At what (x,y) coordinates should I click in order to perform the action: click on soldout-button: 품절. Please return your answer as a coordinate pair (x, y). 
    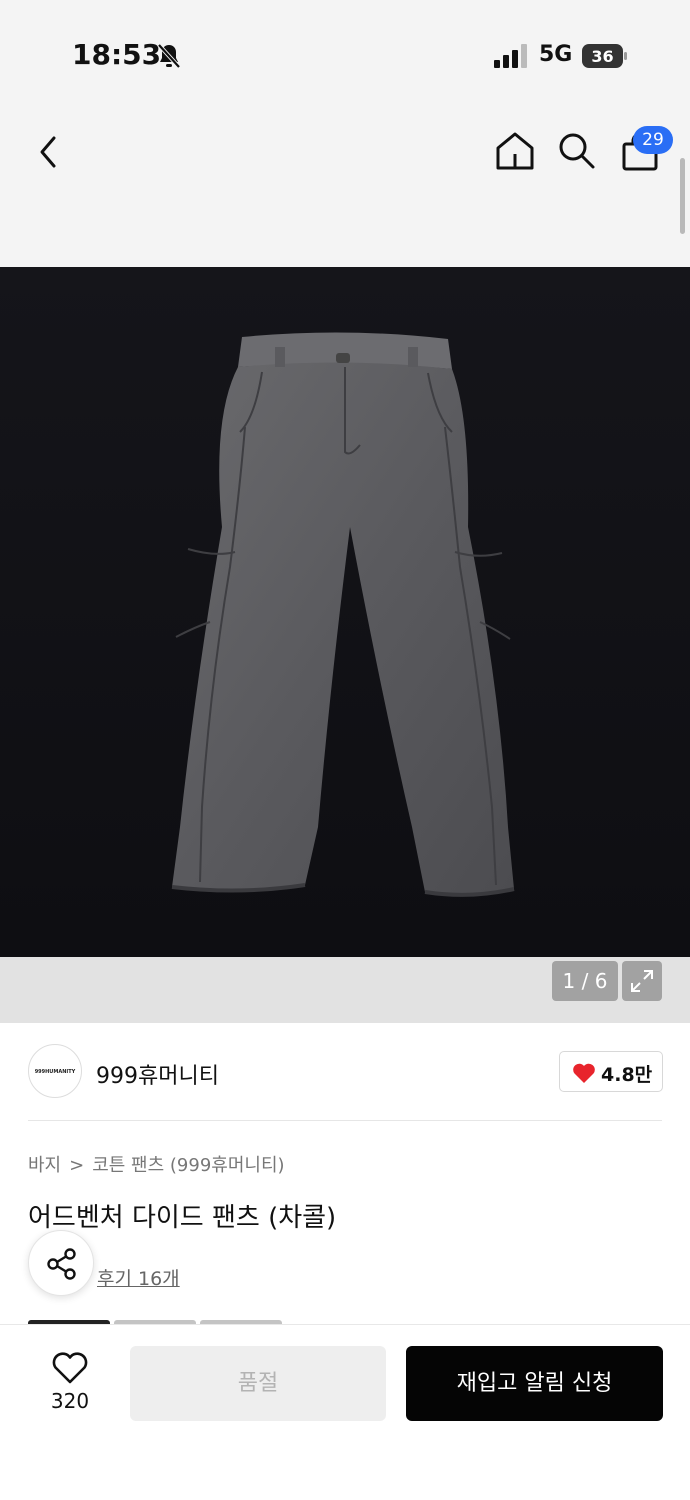
    Looking at the image, I should click on (258, 1383).